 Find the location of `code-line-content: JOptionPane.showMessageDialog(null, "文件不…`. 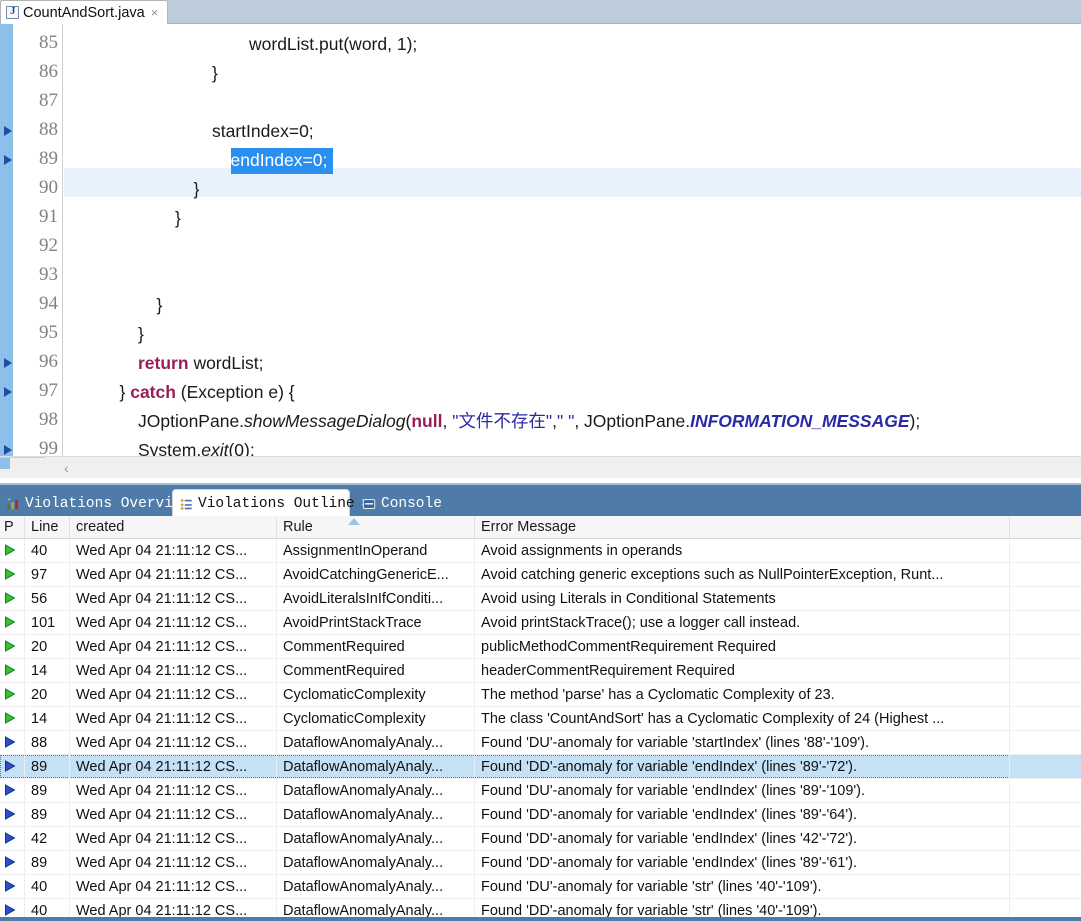

code-line-content: JOptionPane.showMessageDialog(null, "文件不… is located at coordinates (492, 421).